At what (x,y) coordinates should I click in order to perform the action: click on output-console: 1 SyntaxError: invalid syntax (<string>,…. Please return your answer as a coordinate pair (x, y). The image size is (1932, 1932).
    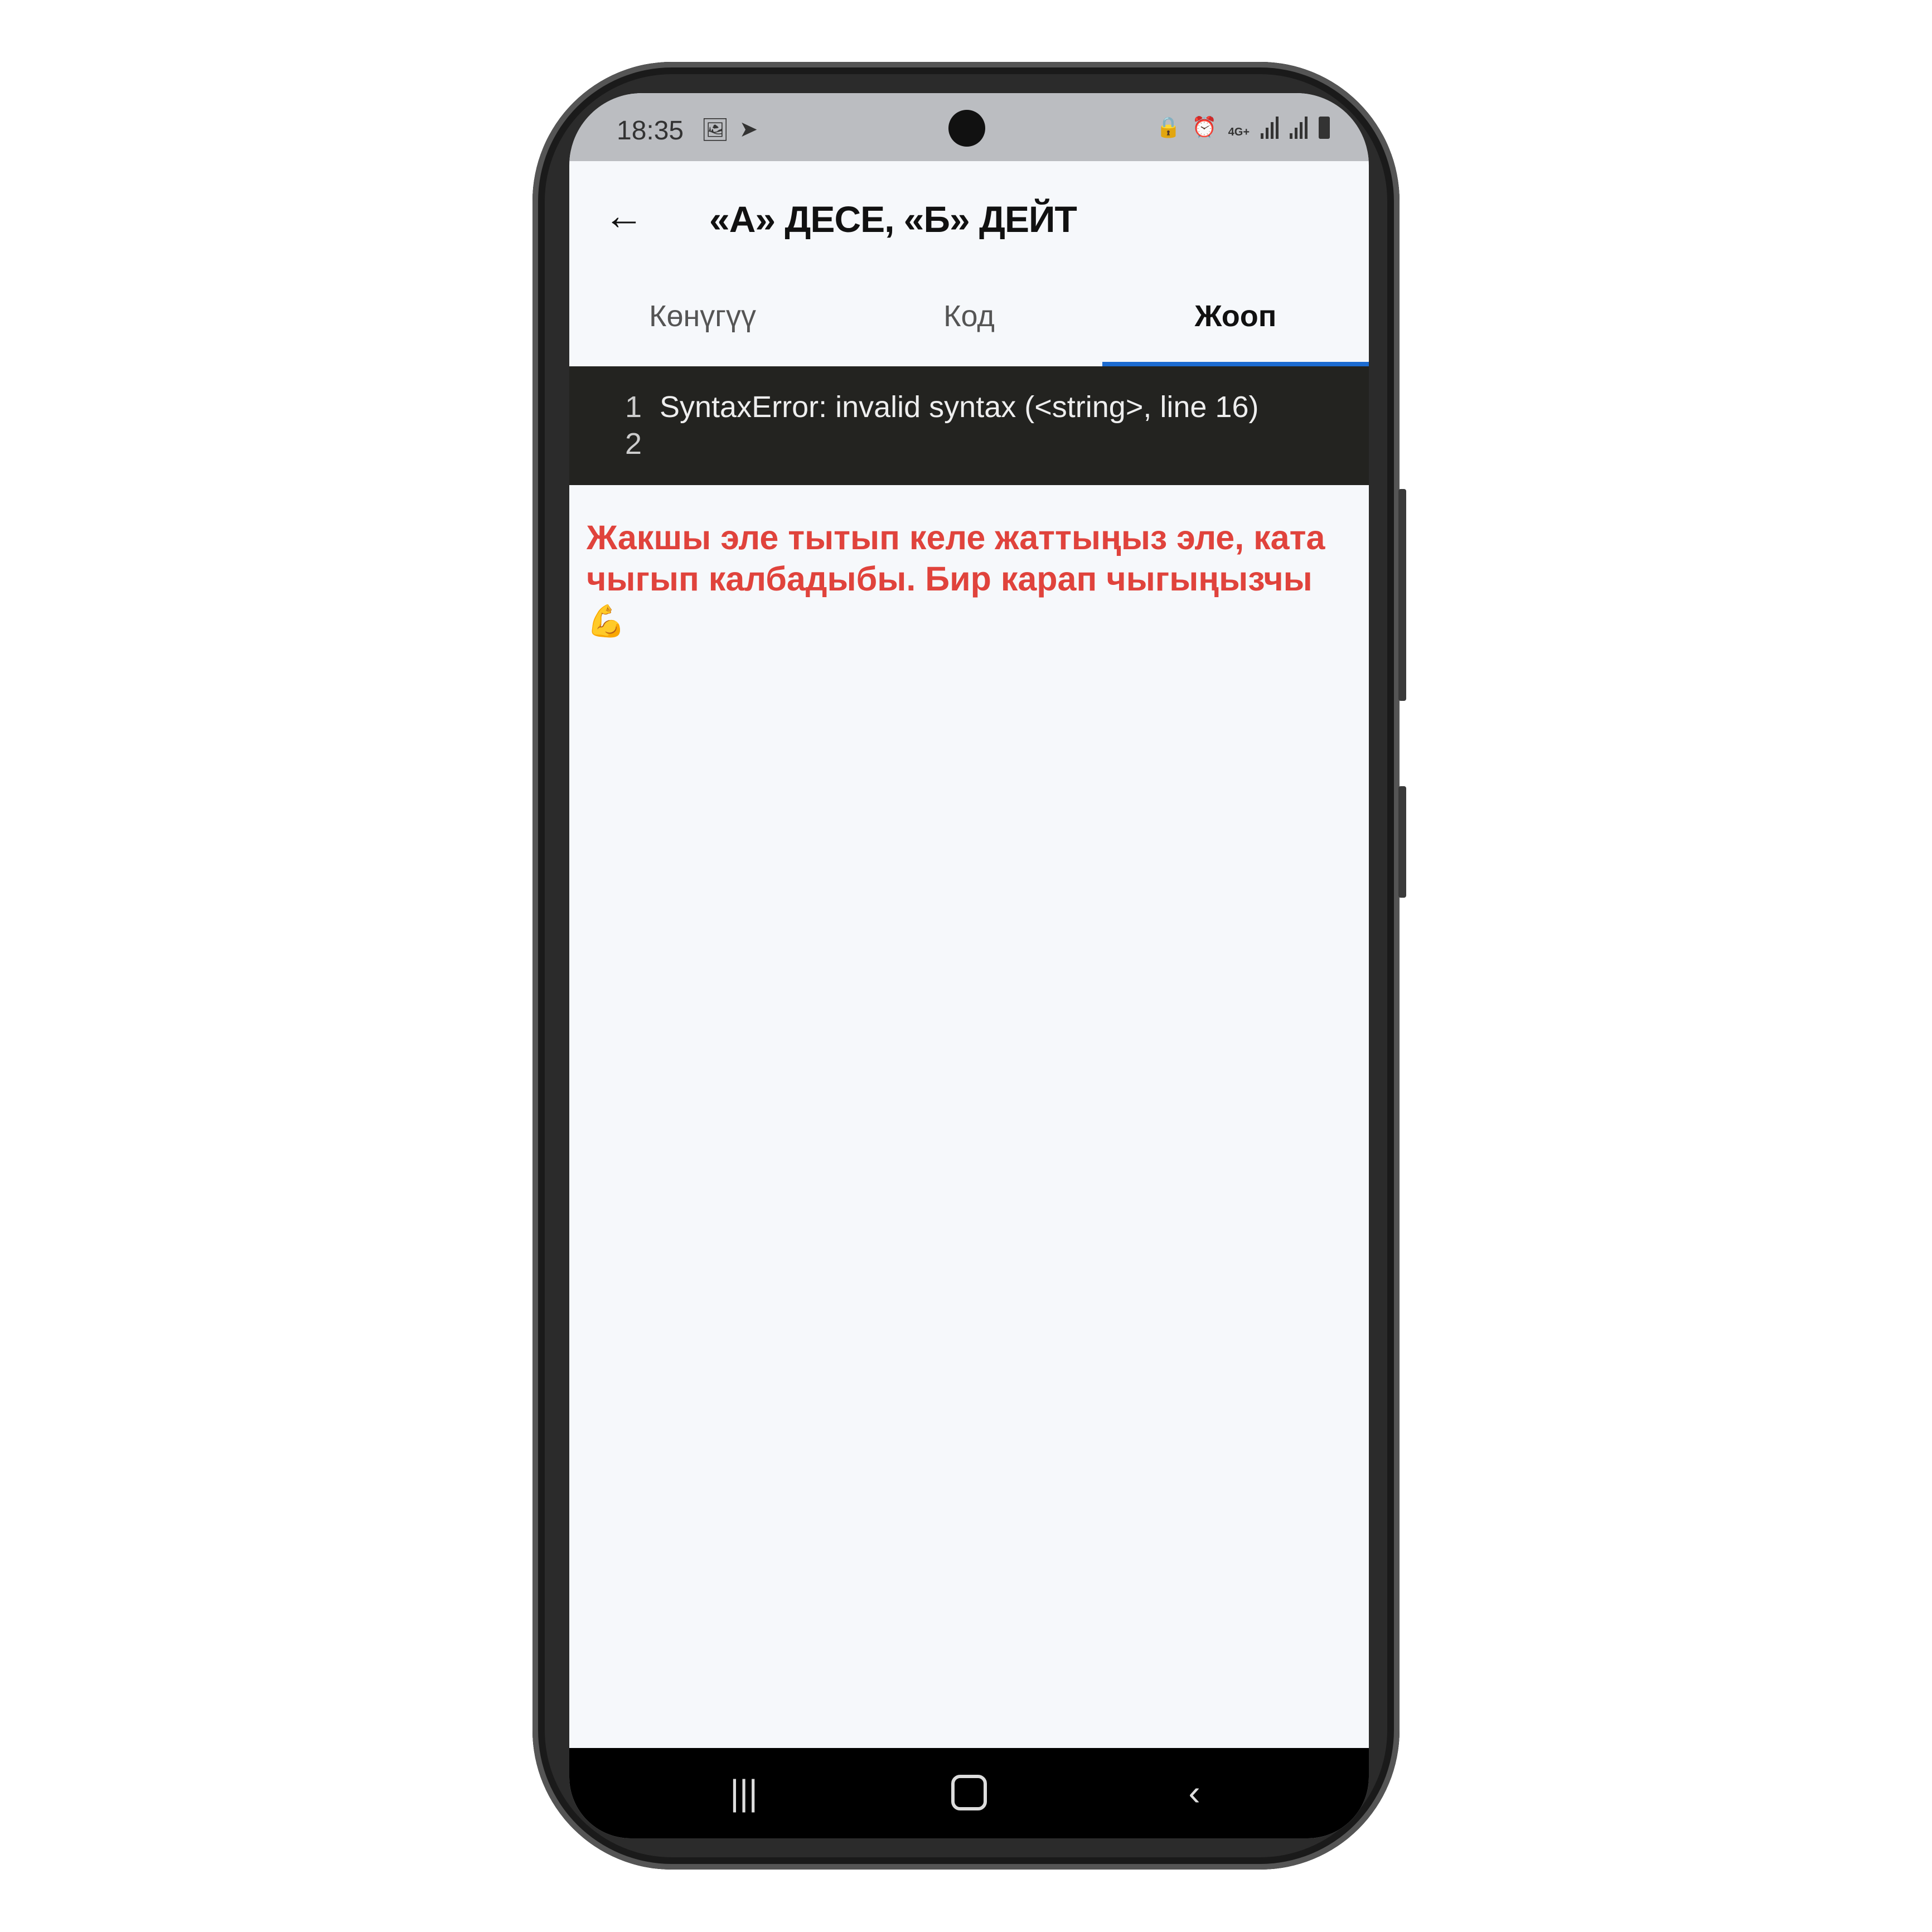
    Looking at the image, I should click on (969, 426).